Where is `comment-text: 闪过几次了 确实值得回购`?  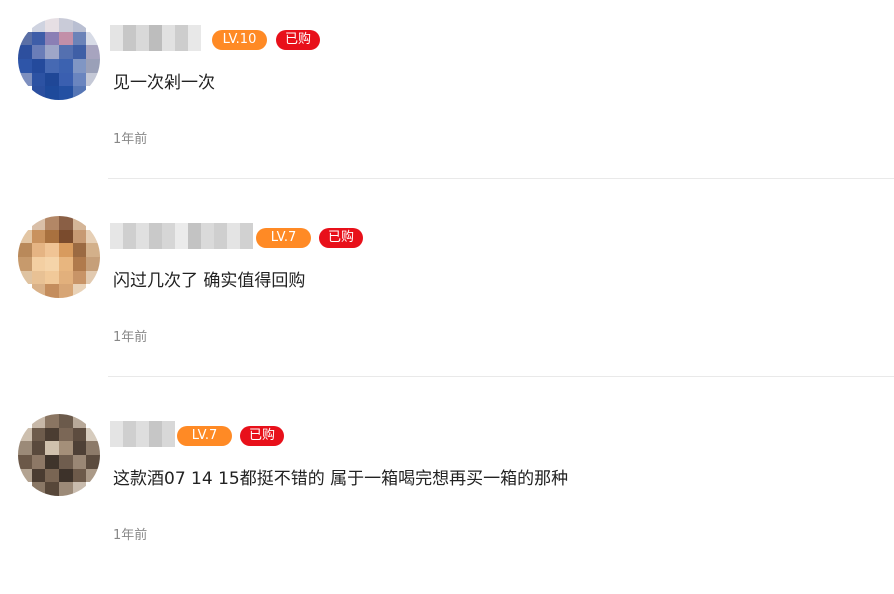 comment-text: 闪过几次了 确实值得回购 is located at coordinates (209, 281).